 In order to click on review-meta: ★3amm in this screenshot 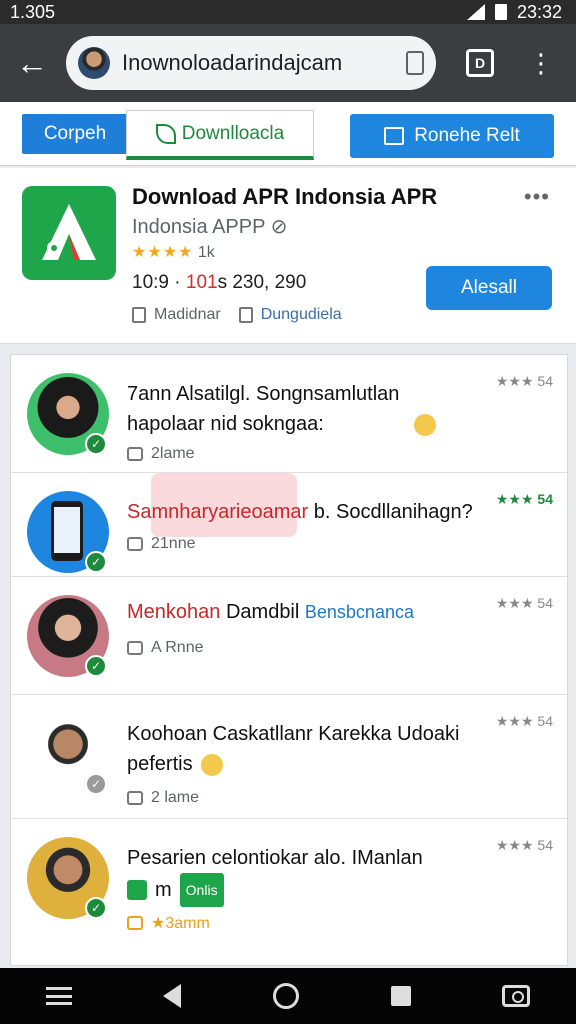, I will do `click(168, 923)`.